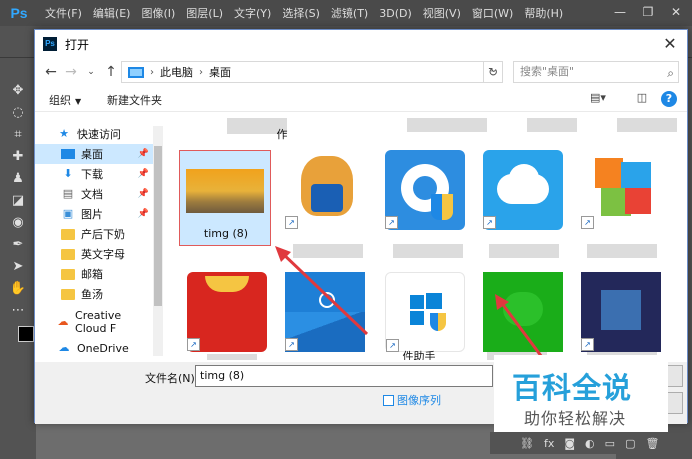  What do you see at coordinates (63, 321) in the screenshot?
I see `creative-cloud-icon: ☁` at bounding box center [63, 321].